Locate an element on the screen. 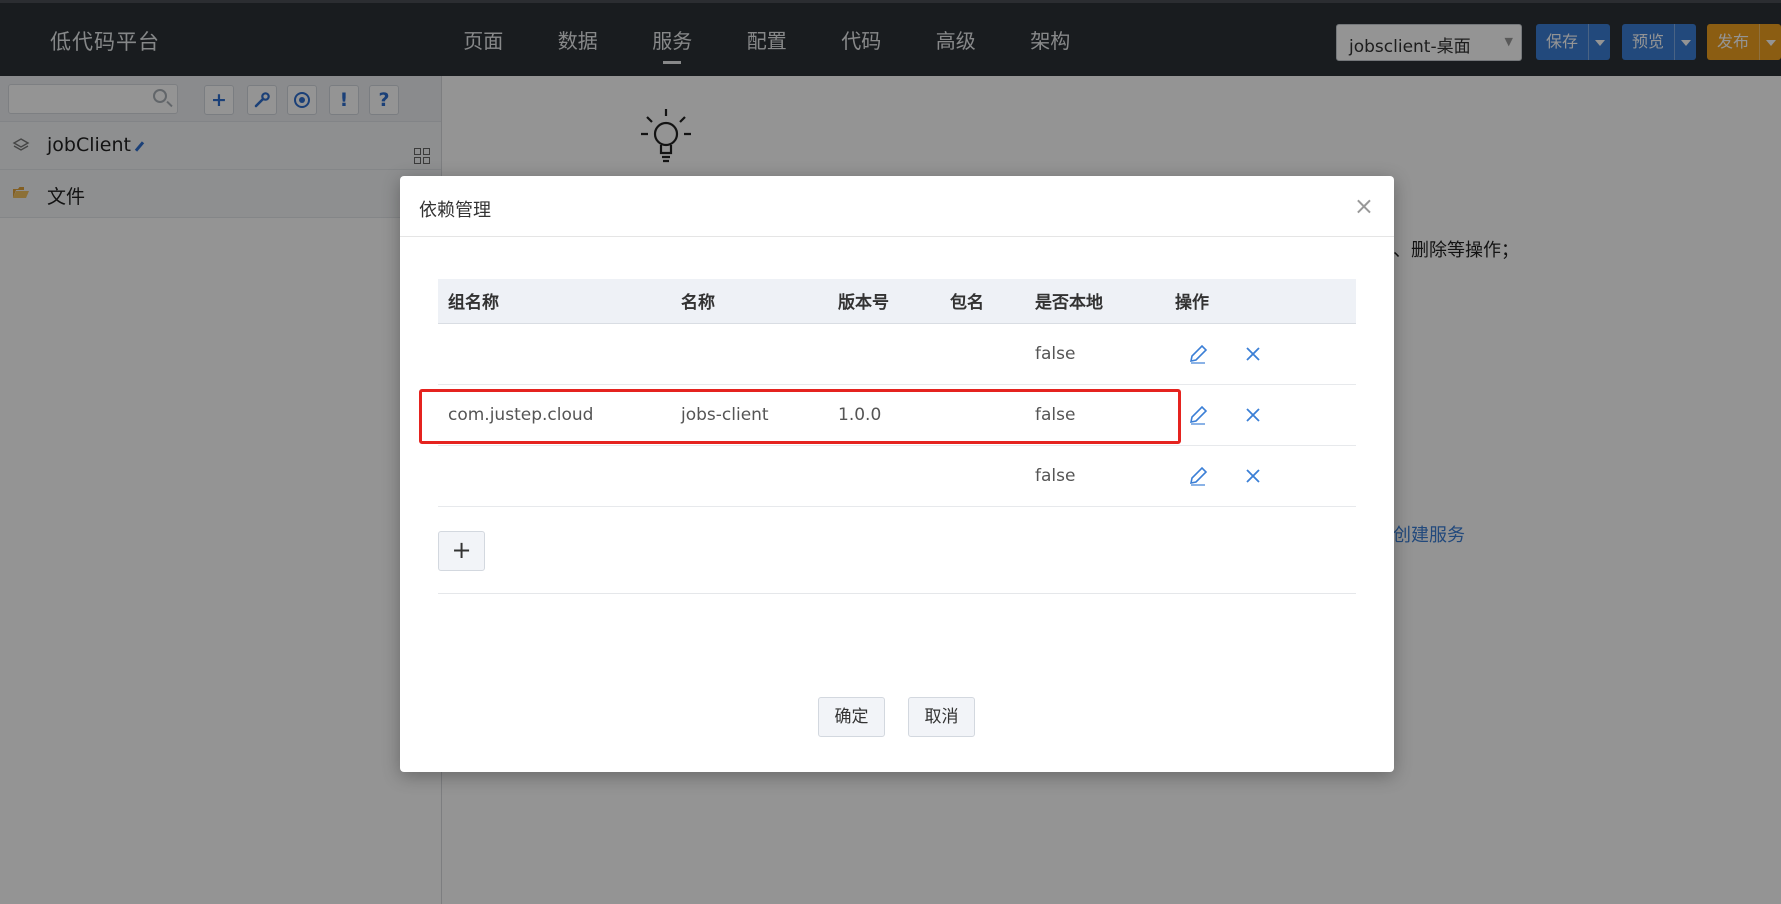 Image resolution: width=1781 pixels, height=904 pixels. cell-group: com.justep.cloud is located at coordinates (554, 415).